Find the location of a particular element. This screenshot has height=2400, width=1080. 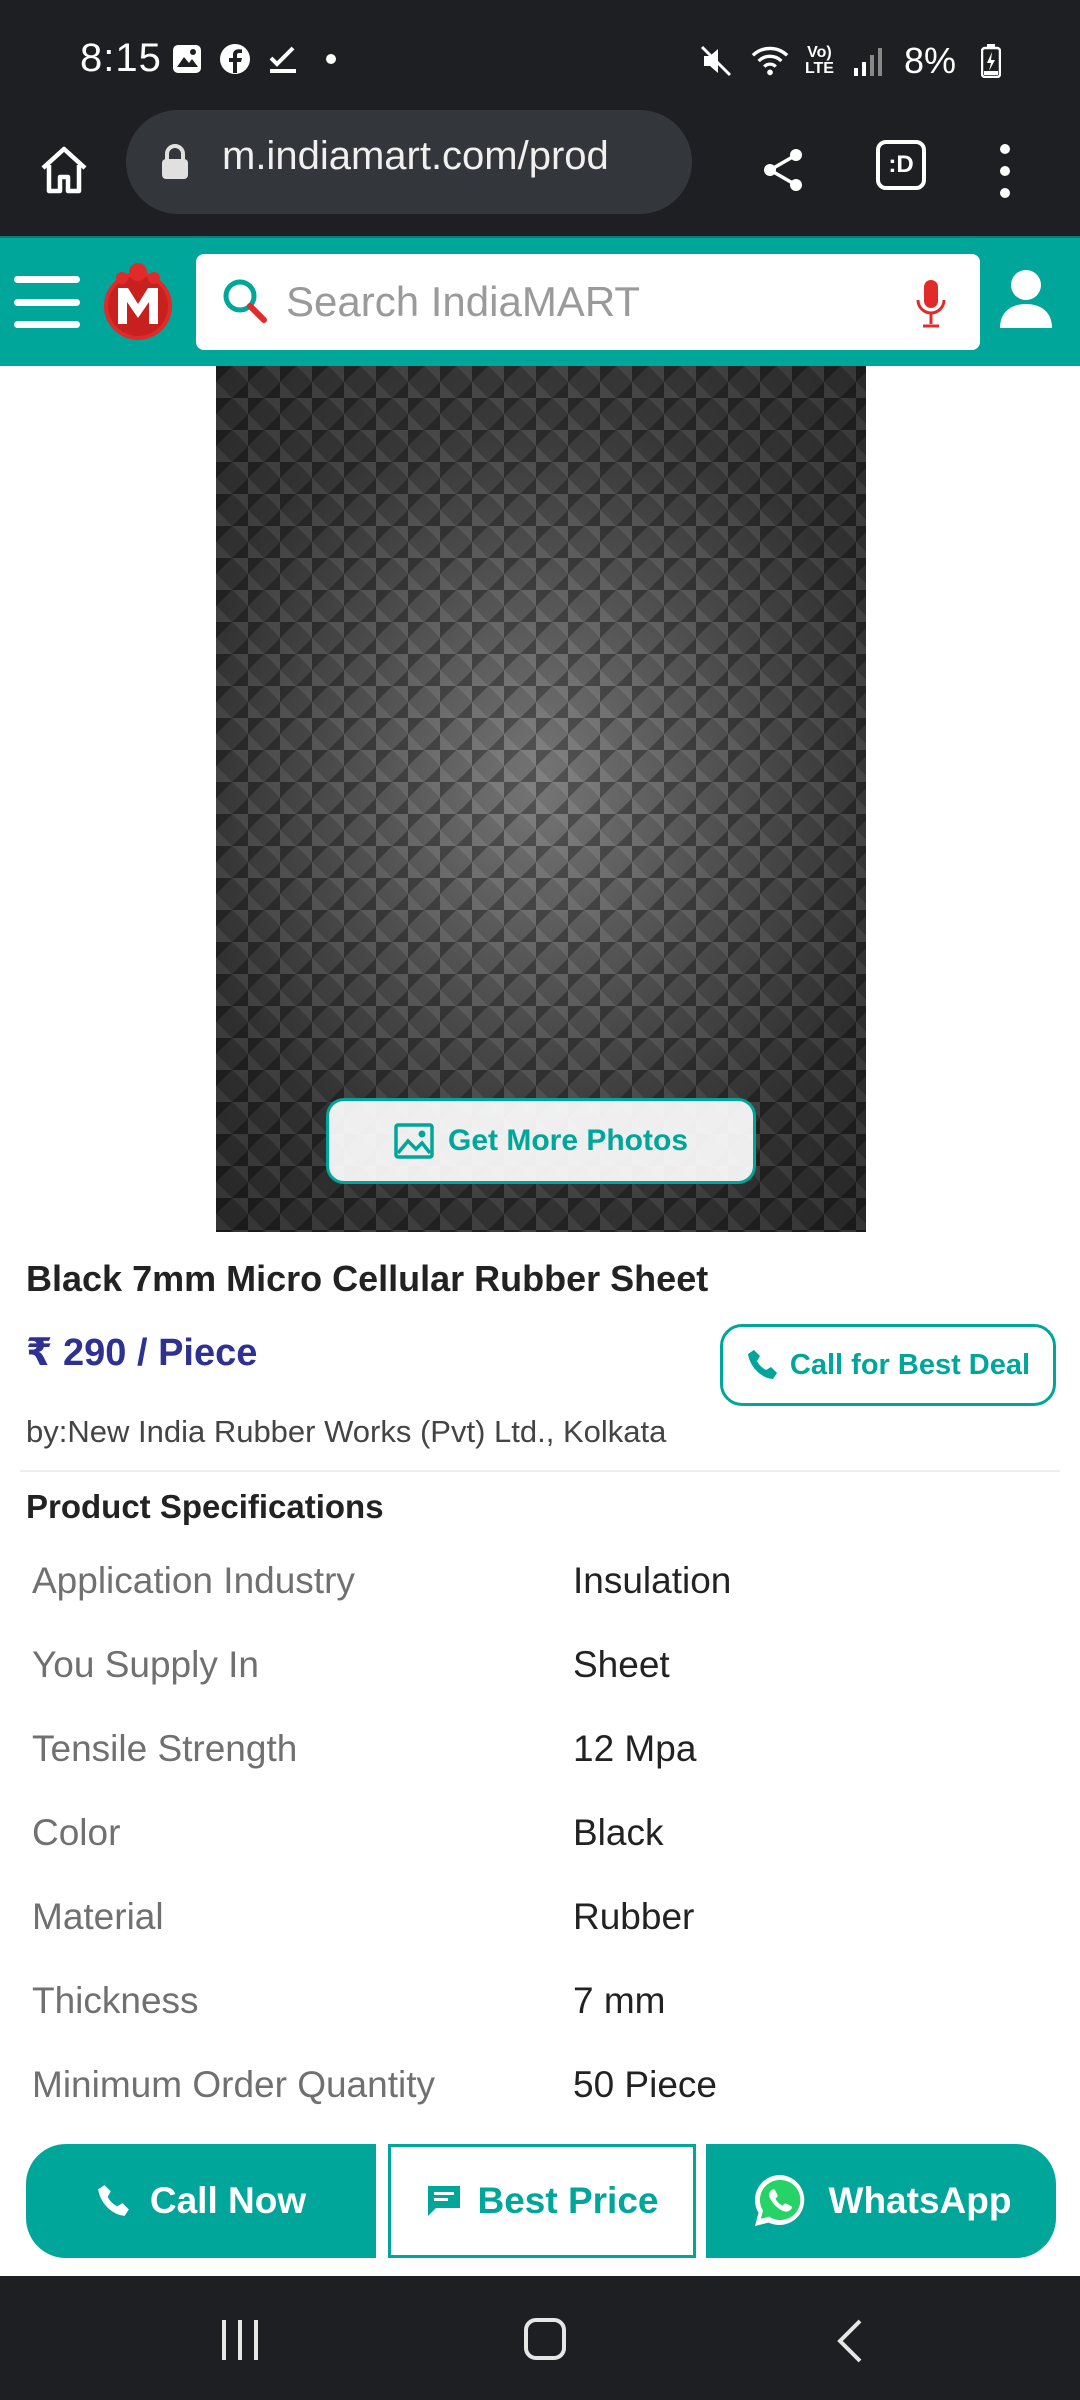

back-button is located at coordinates (849, 2343).